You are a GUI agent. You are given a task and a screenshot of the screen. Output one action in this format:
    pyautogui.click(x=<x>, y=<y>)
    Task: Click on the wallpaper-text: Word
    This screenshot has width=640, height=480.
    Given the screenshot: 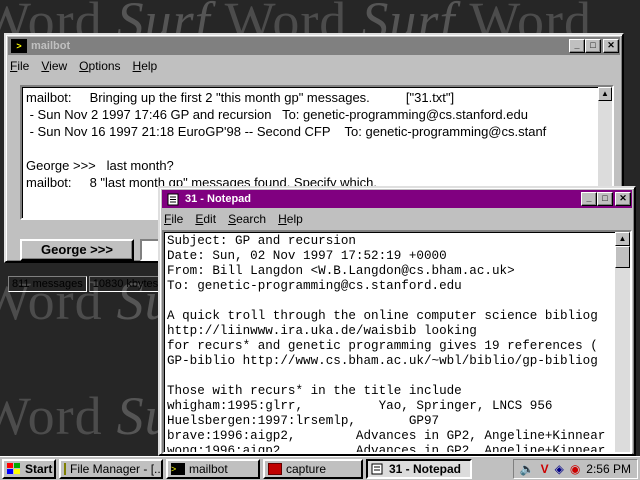 What is the action you would take?
    pyautogui.click(x=51, y=416)
    